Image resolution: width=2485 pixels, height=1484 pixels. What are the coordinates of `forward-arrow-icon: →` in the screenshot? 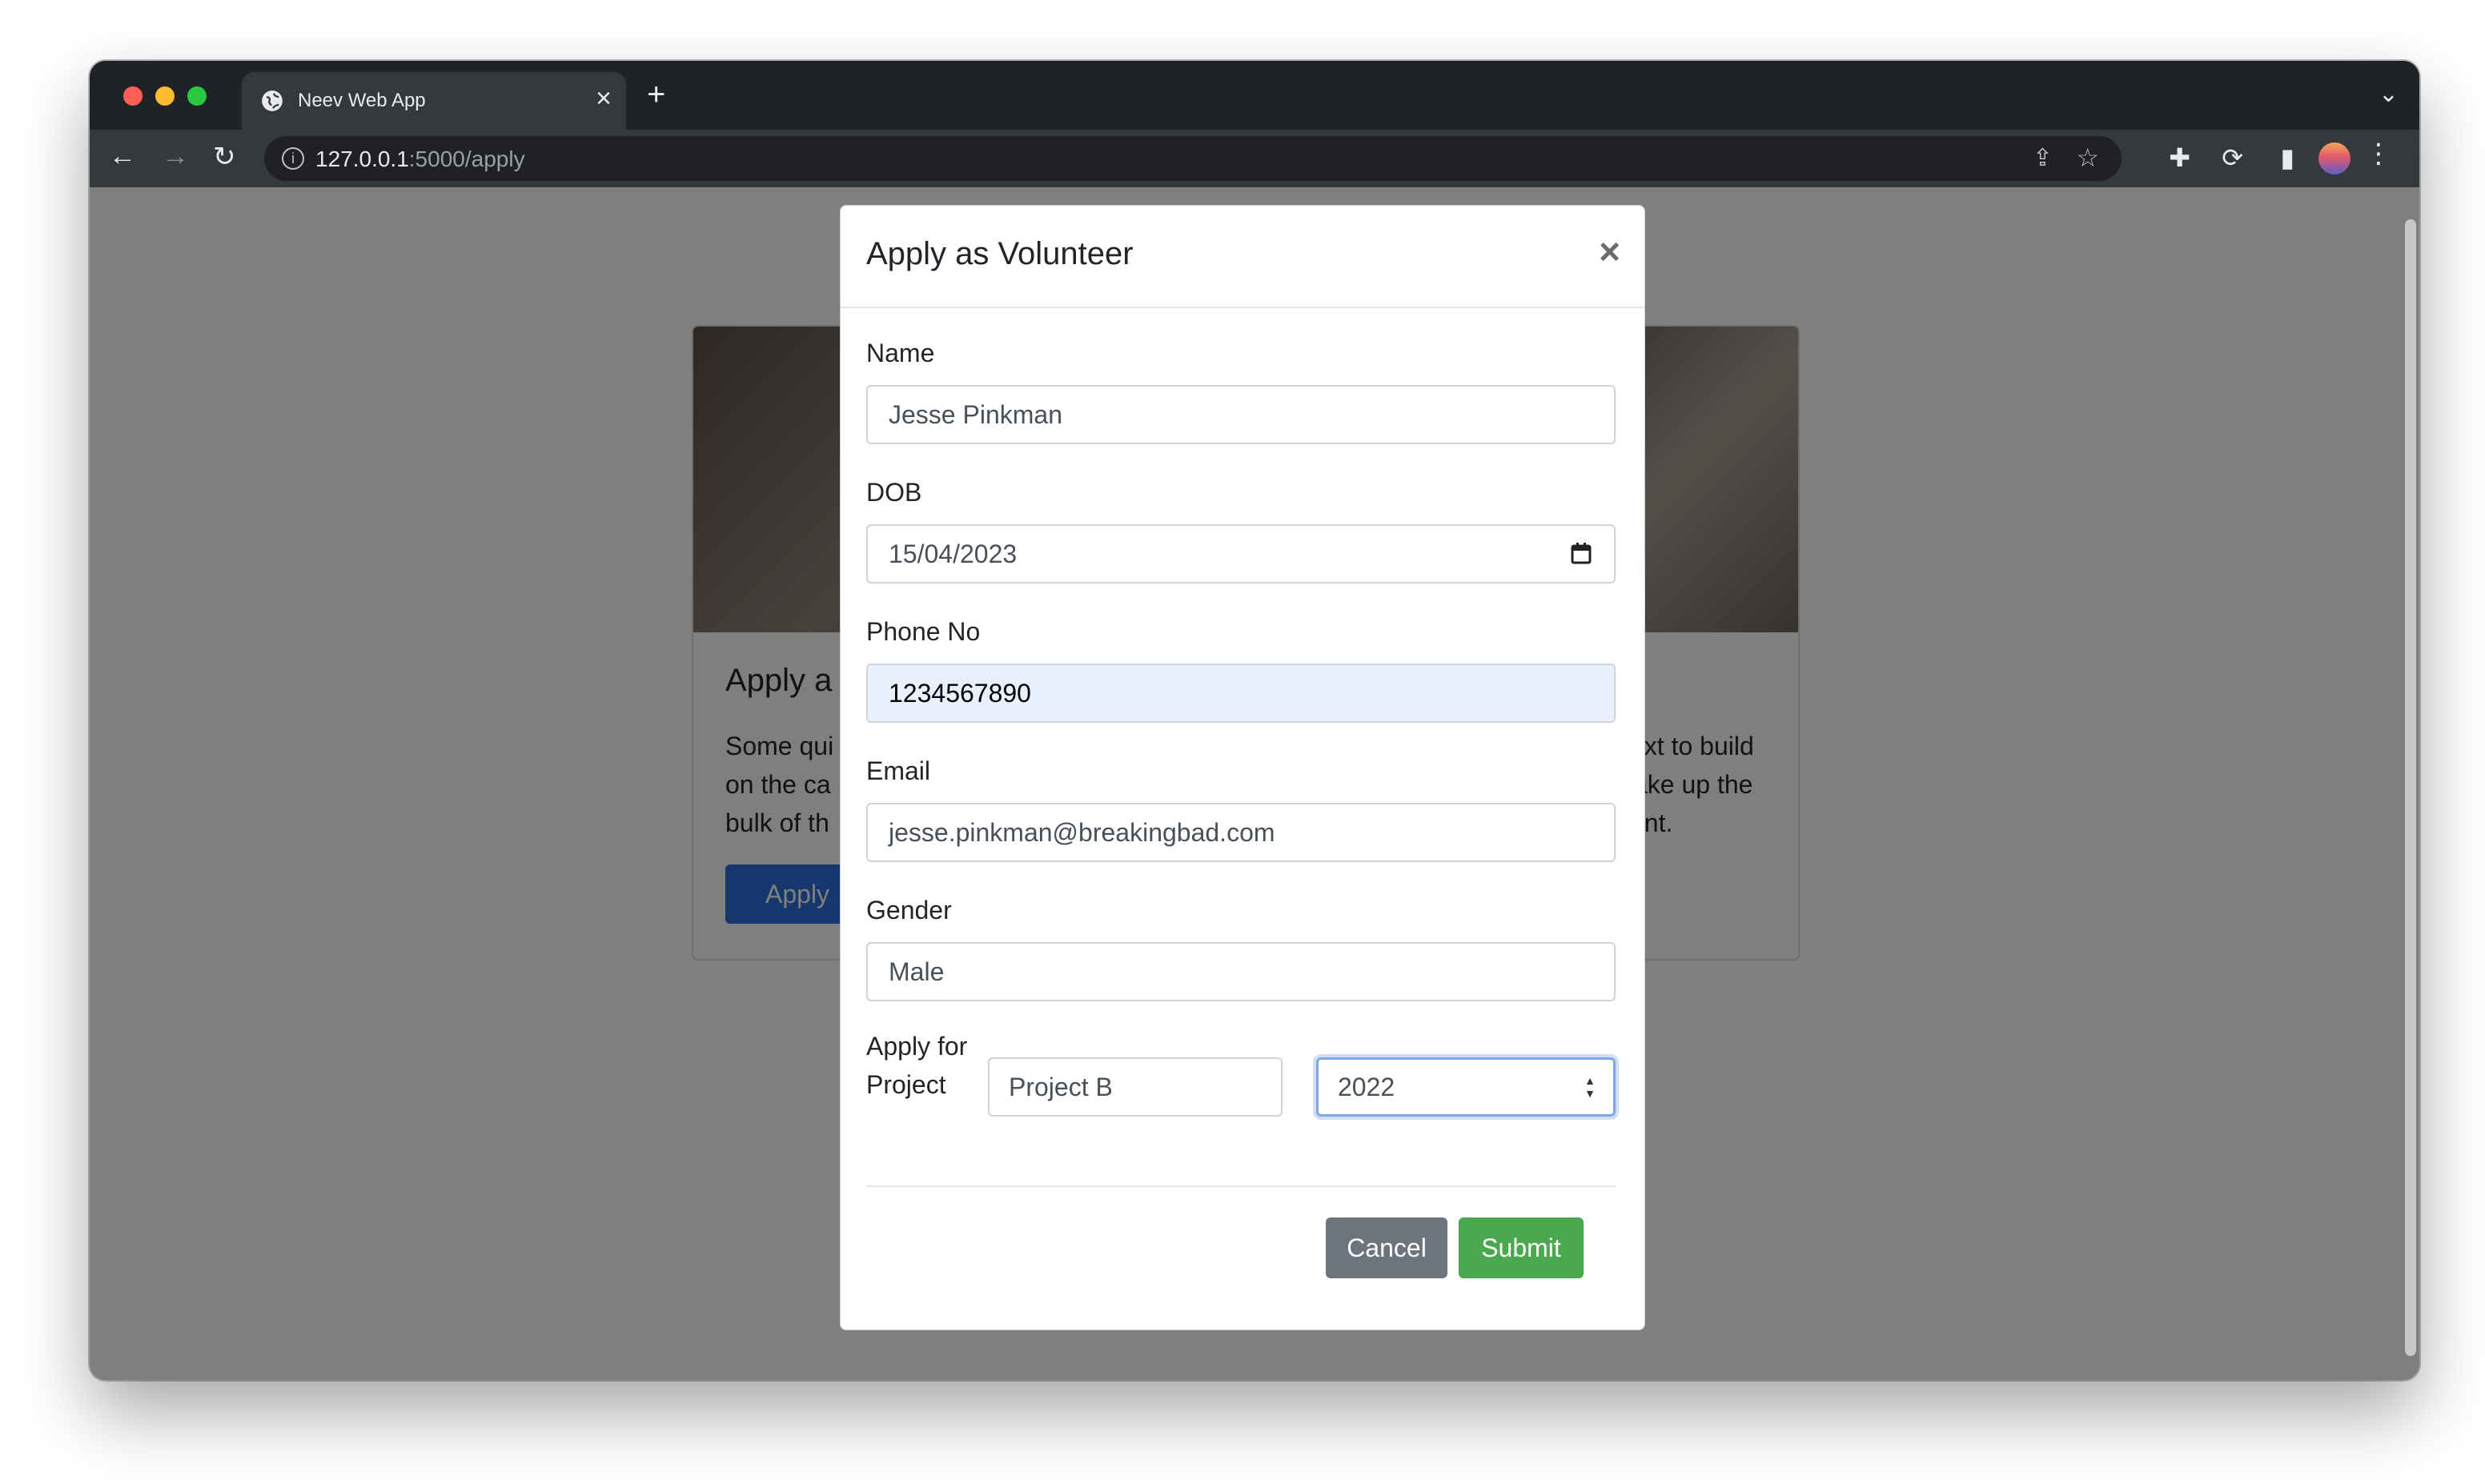 It's located at (175, 156).